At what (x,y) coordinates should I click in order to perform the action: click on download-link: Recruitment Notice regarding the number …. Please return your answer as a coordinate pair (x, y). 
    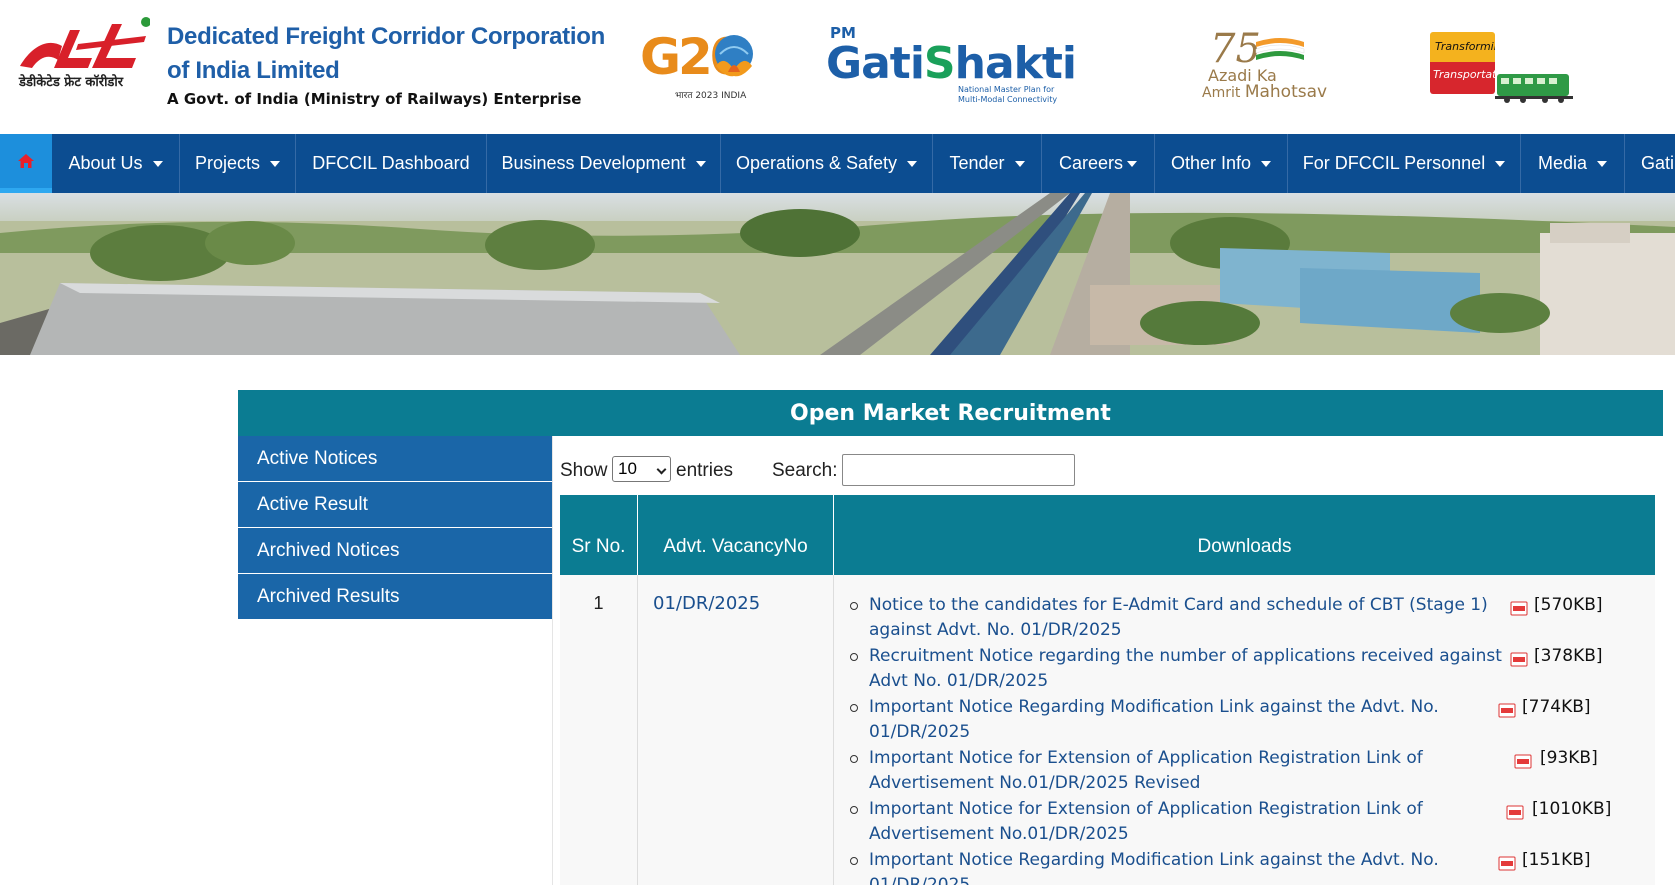
    Looking at the image, I should click on (1185, 669).